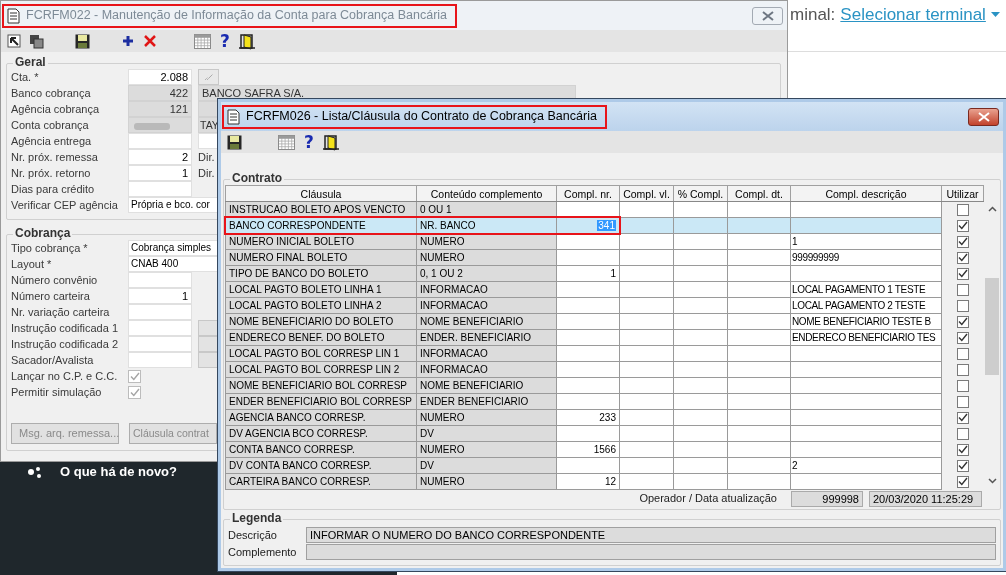 This screenshot has height=575, width=1006. I want to click on document-icon, so click(13, 15).